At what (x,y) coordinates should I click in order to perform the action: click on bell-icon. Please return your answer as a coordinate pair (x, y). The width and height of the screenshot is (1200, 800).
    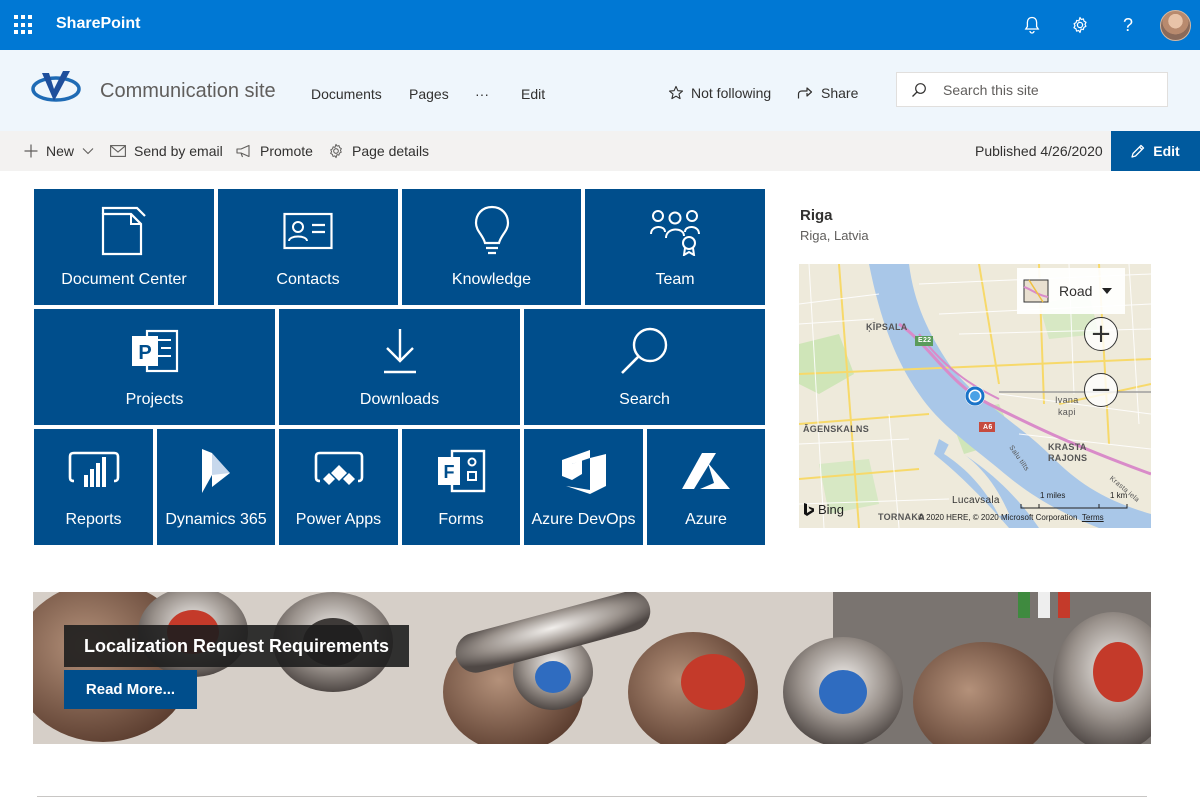
    Looking at the image, I should click on (1032, 25).